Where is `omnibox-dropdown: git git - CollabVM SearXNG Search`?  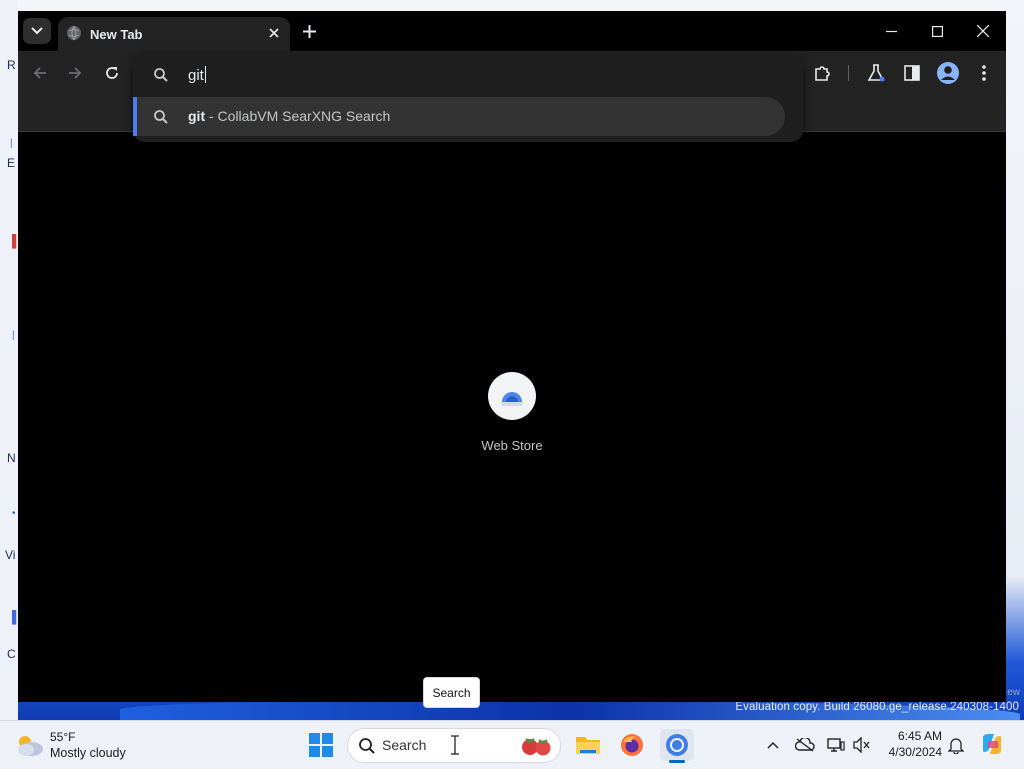
omnibox-dropdown: git git - CollabVM SearXNG Search is located at coordinates (468, 97).